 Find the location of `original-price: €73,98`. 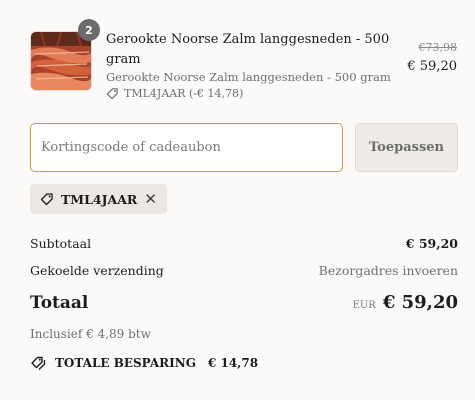

original-price: €73,98 is located at coordinates (438, 47).